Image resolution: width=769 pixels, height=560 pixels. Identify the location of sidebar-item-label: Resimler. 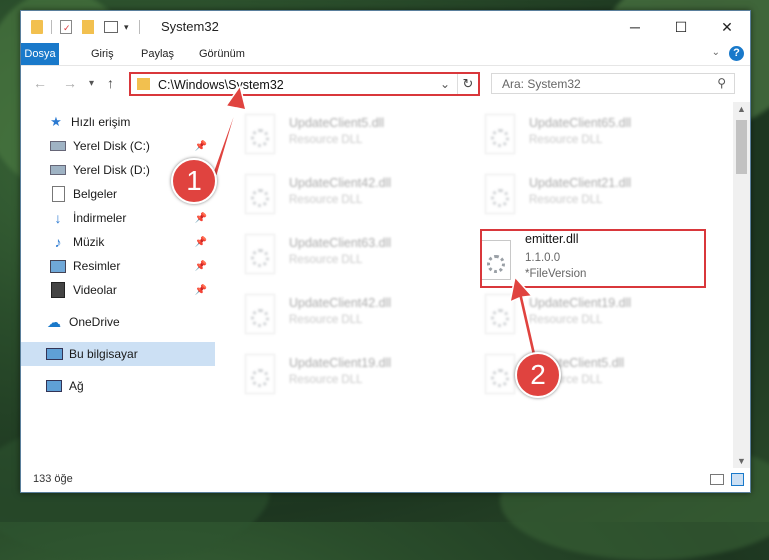
(97, 266).